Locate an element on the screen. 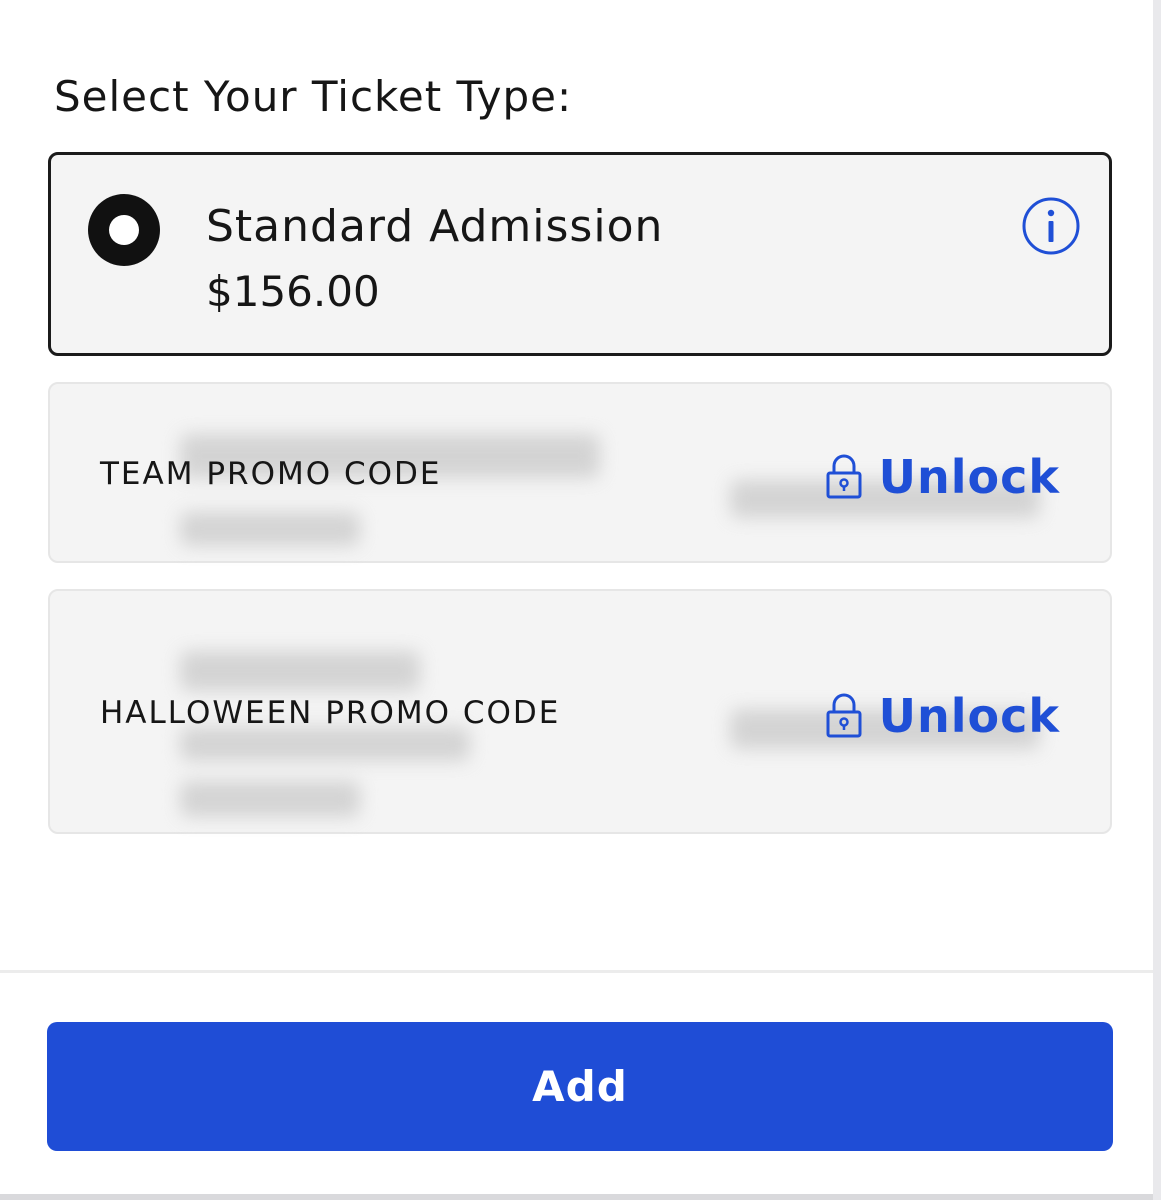 Image resolution: width=1161 pixels, height=1200 pixels. blurred-ticket-subtitle is located at coordinates (325, 744).